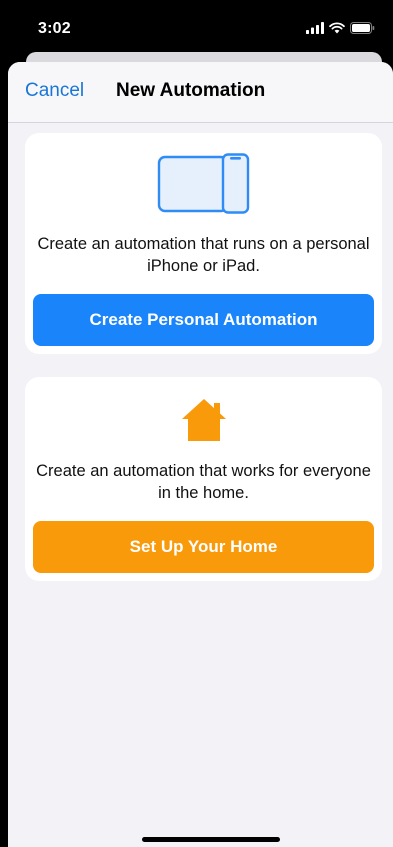  Describe the element at coordinates (196, 28) in the screenshot. I see `status-bar: 3:02` at that location.